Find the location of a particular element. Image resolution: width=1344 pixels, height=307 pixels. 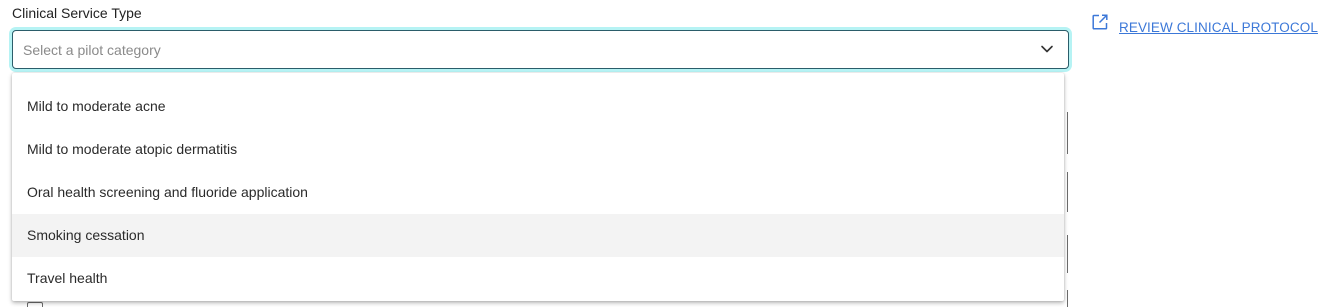

dropdown-option-label: Mild to moderate acne is located at coordinates (96, 106).